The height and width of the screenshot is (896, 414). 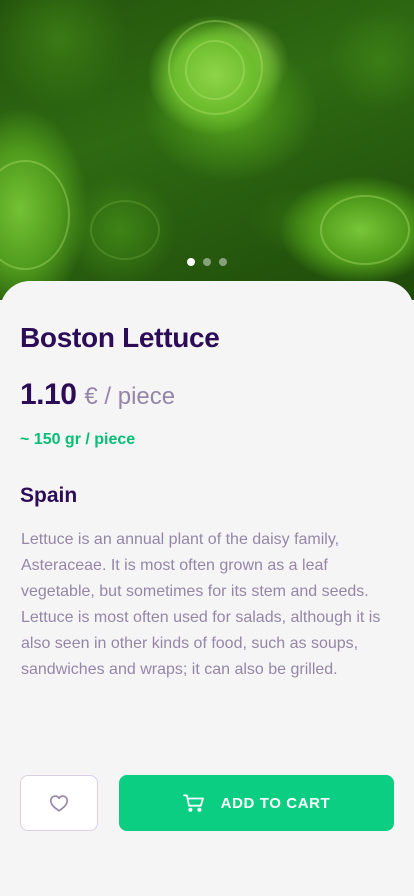 I want to click on heart-icon, so click(x=59, y=803).